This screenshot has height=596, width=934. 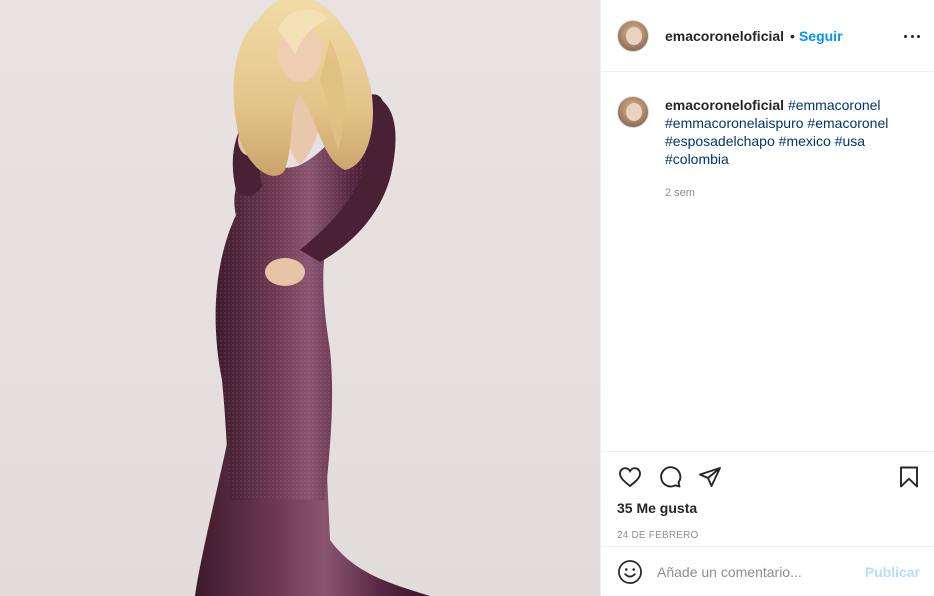 What do you see at coordinates (724, 105) in the screenshot?
I see `caption-username: emacoroneloficial` at bounding box center [724, 105].